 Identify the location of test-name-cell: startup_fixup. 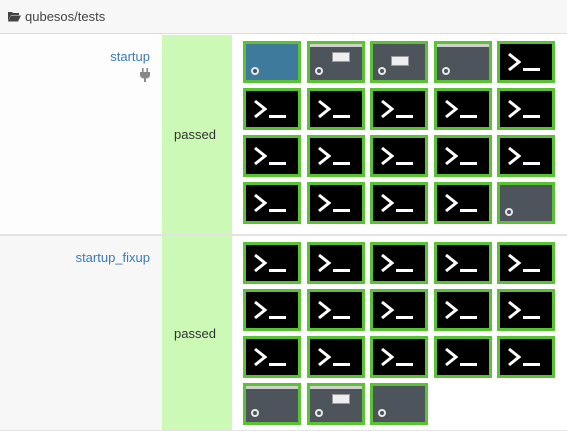
(81, 333).